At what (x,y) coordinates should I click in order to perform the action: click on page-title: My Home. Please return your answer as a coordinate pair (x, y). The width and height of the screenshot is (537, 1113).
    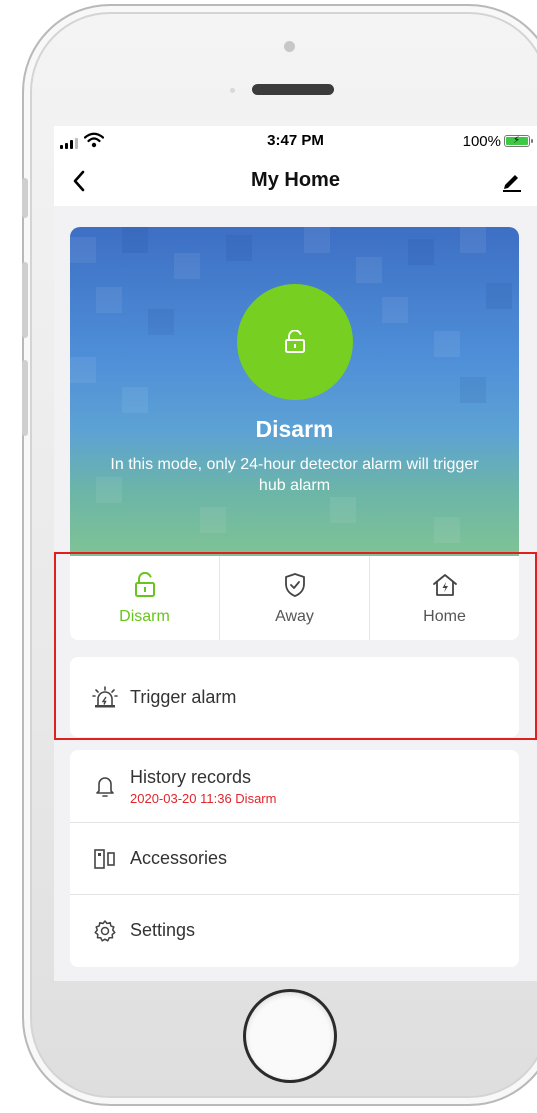
    Looking at the image, I should click on (295, 180).